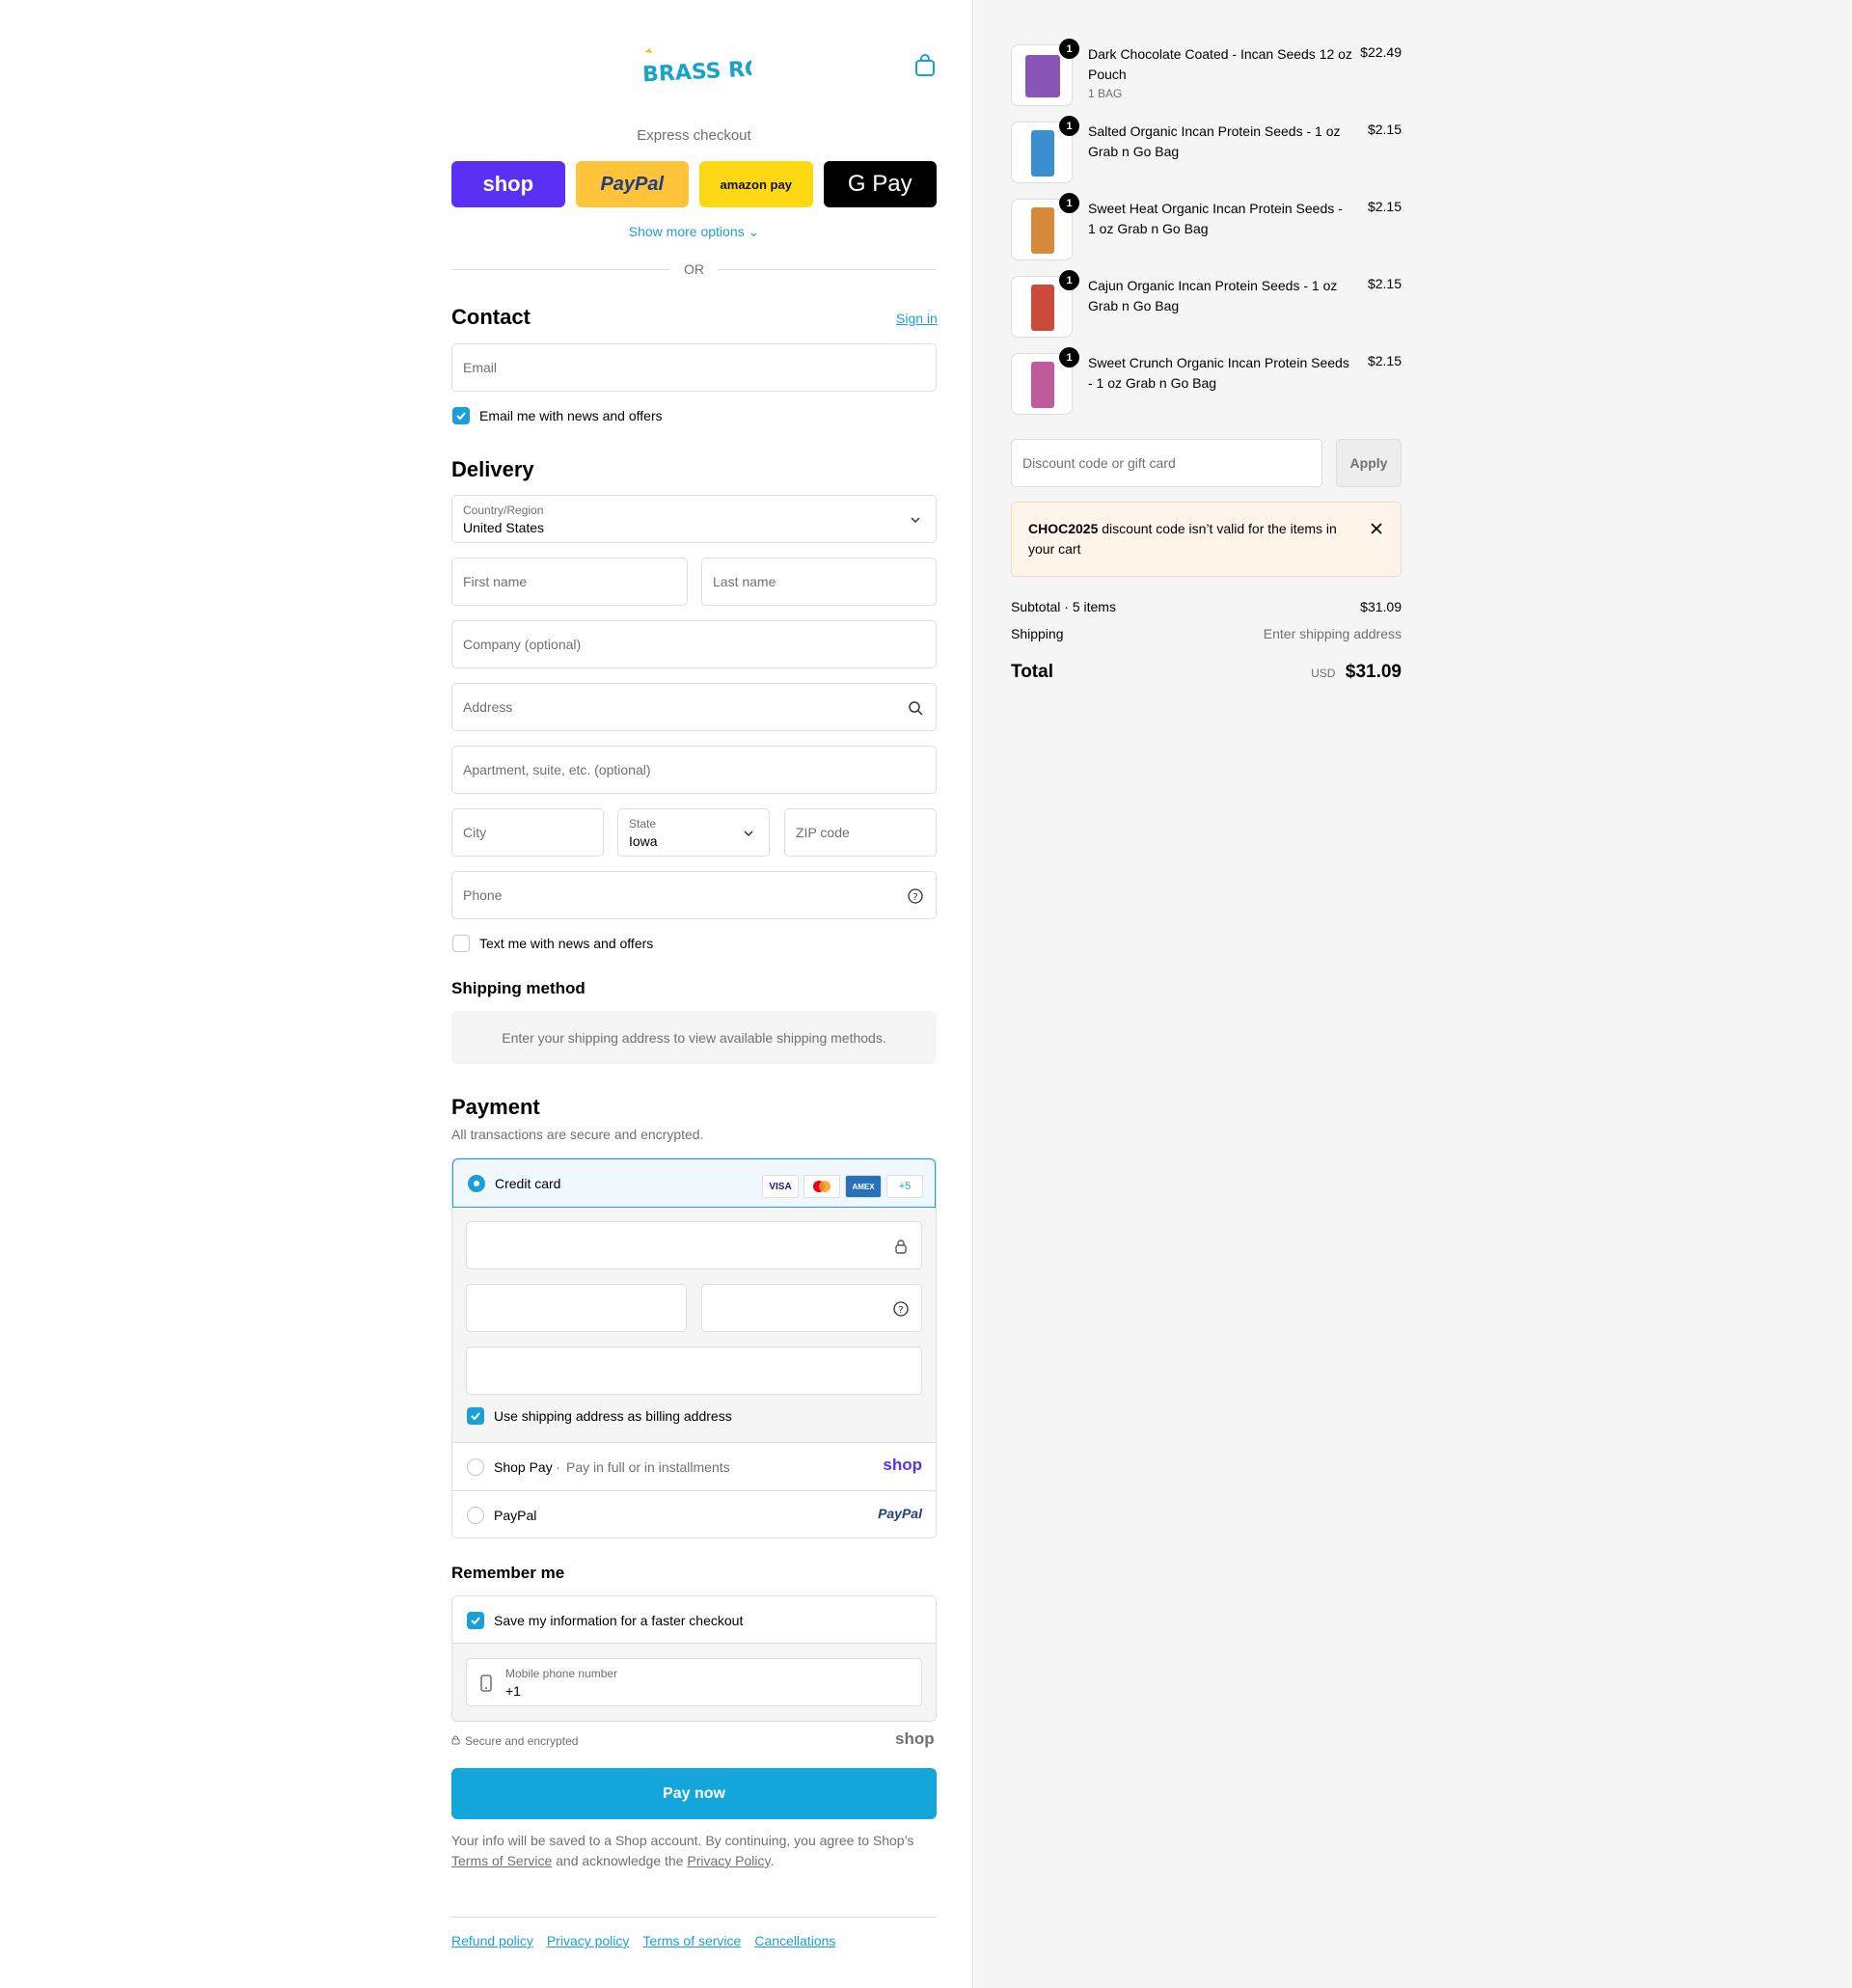  What do you see at coordinates (694, 1371) in the screenshot?
I see `name-on-card-field` at bounding box center [694, 1371].